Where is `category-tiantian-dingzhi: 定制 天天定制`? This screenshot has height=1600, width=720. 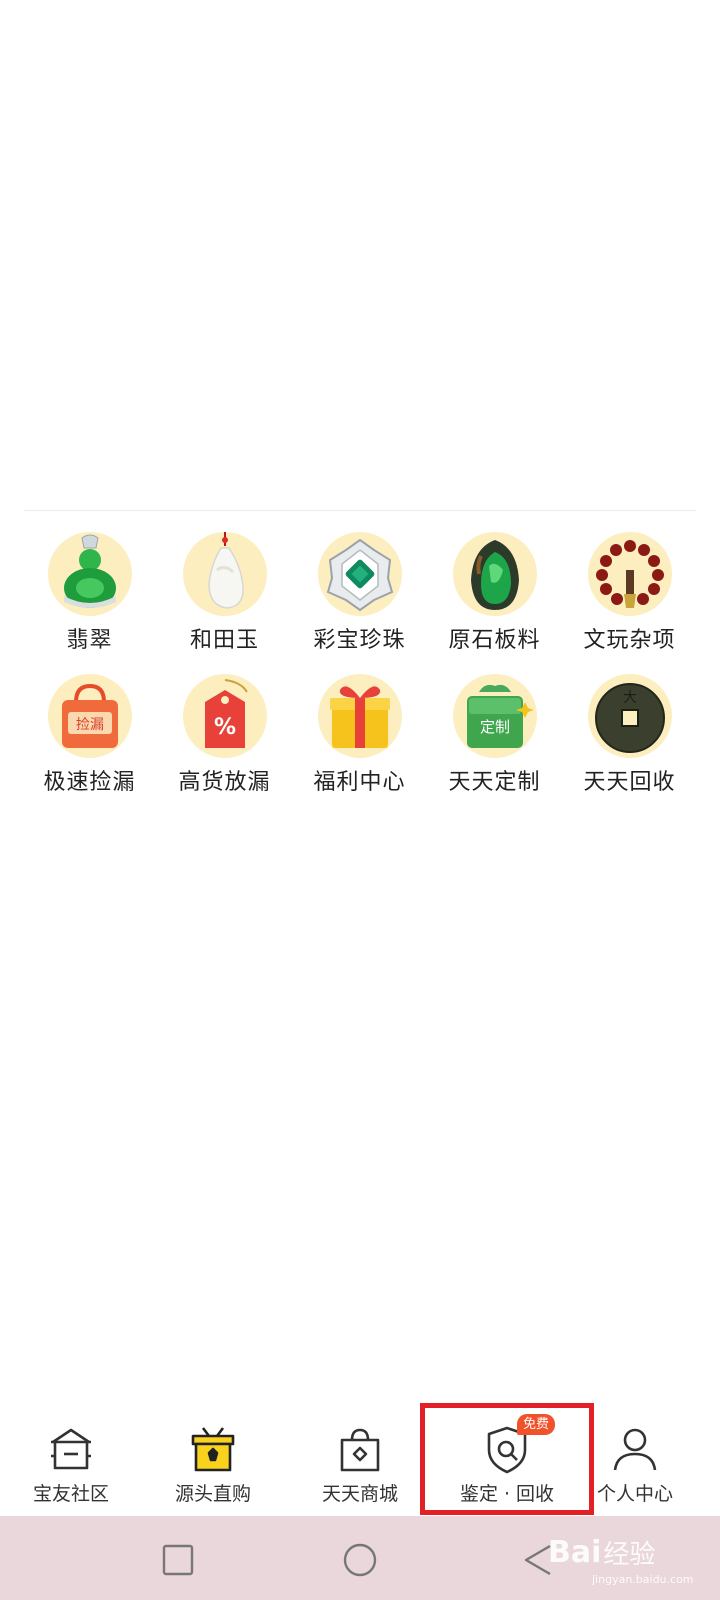 category-tiantian-dingzhi: 定制 天天定制 is located at coordinates (494, 743).